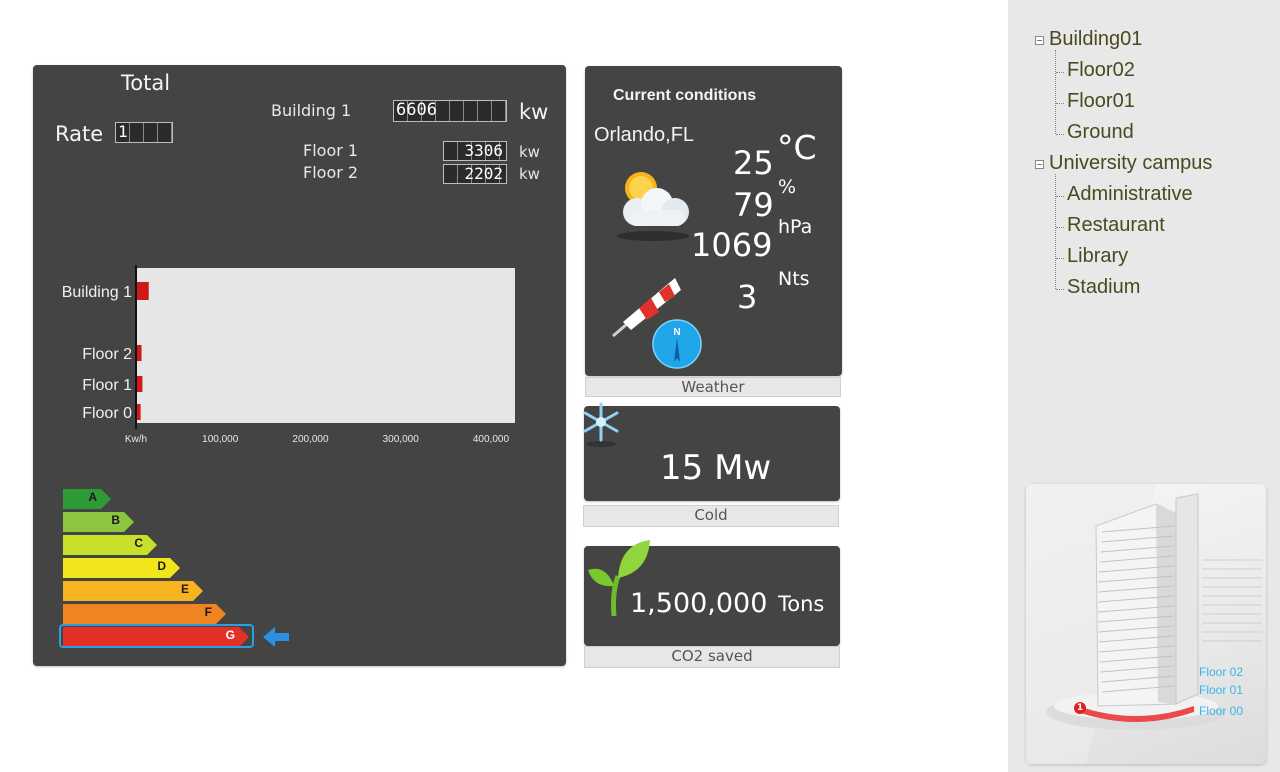  I want to click on building-illustration, so click(1144, 624).